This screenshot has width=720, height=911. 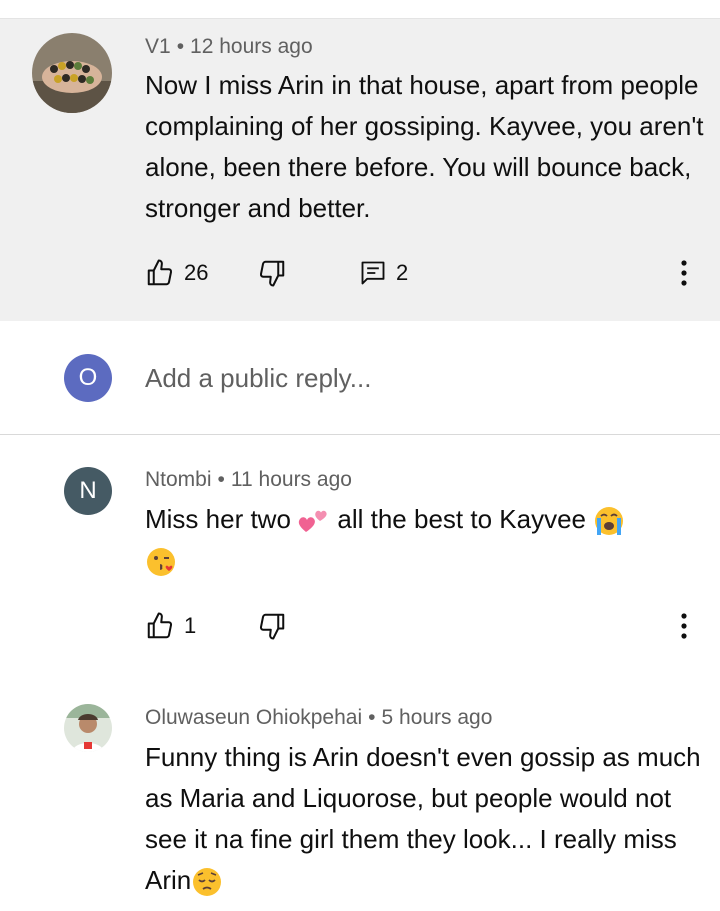 What do you see at coordinates (609, 521) in the screenshot?
I see `loudly-crying-face-icon` at bounding box center [609, 521].